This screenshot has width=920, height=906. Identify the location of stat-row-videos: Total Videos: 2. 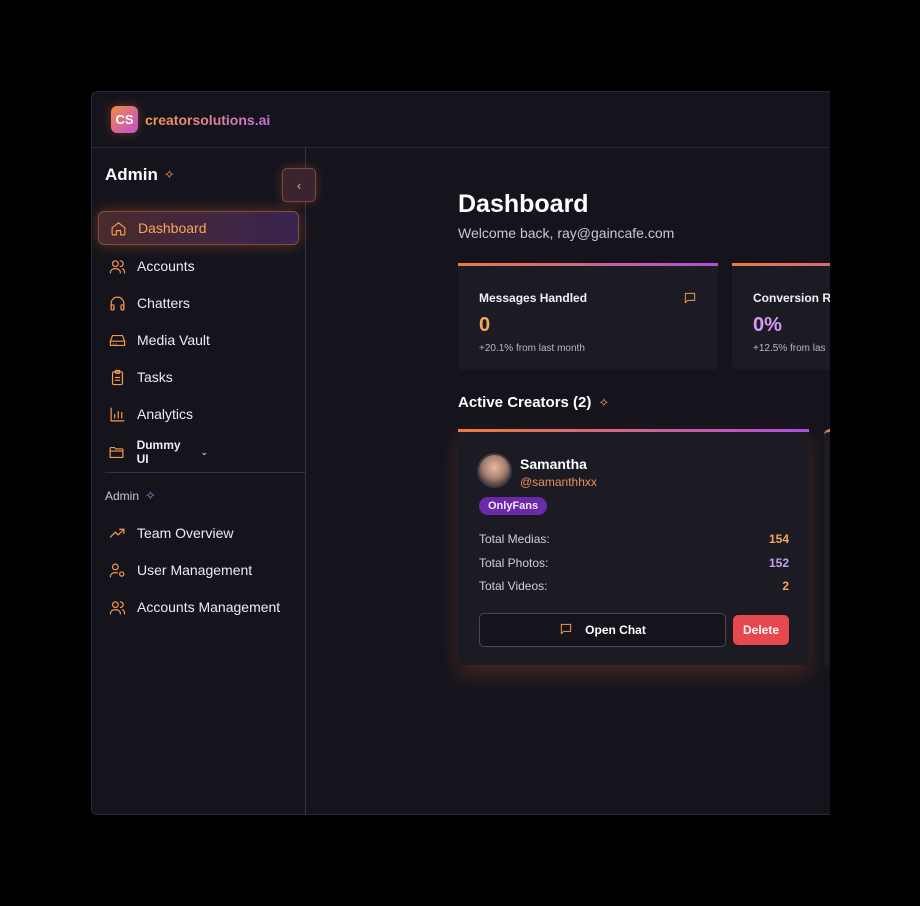
(634, 587).